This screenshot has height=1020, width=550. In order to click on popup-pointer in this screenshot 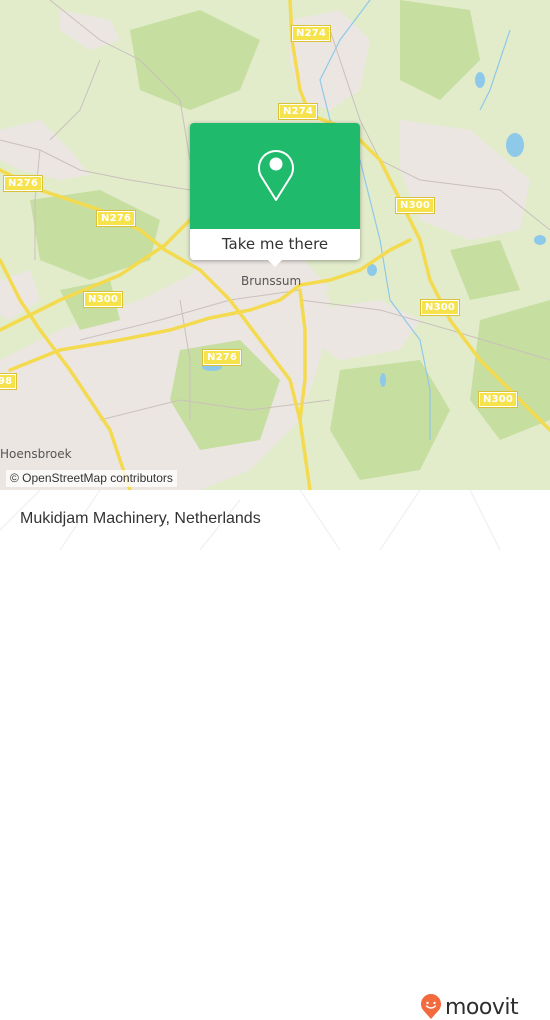, I will do `click(275, 263)`.